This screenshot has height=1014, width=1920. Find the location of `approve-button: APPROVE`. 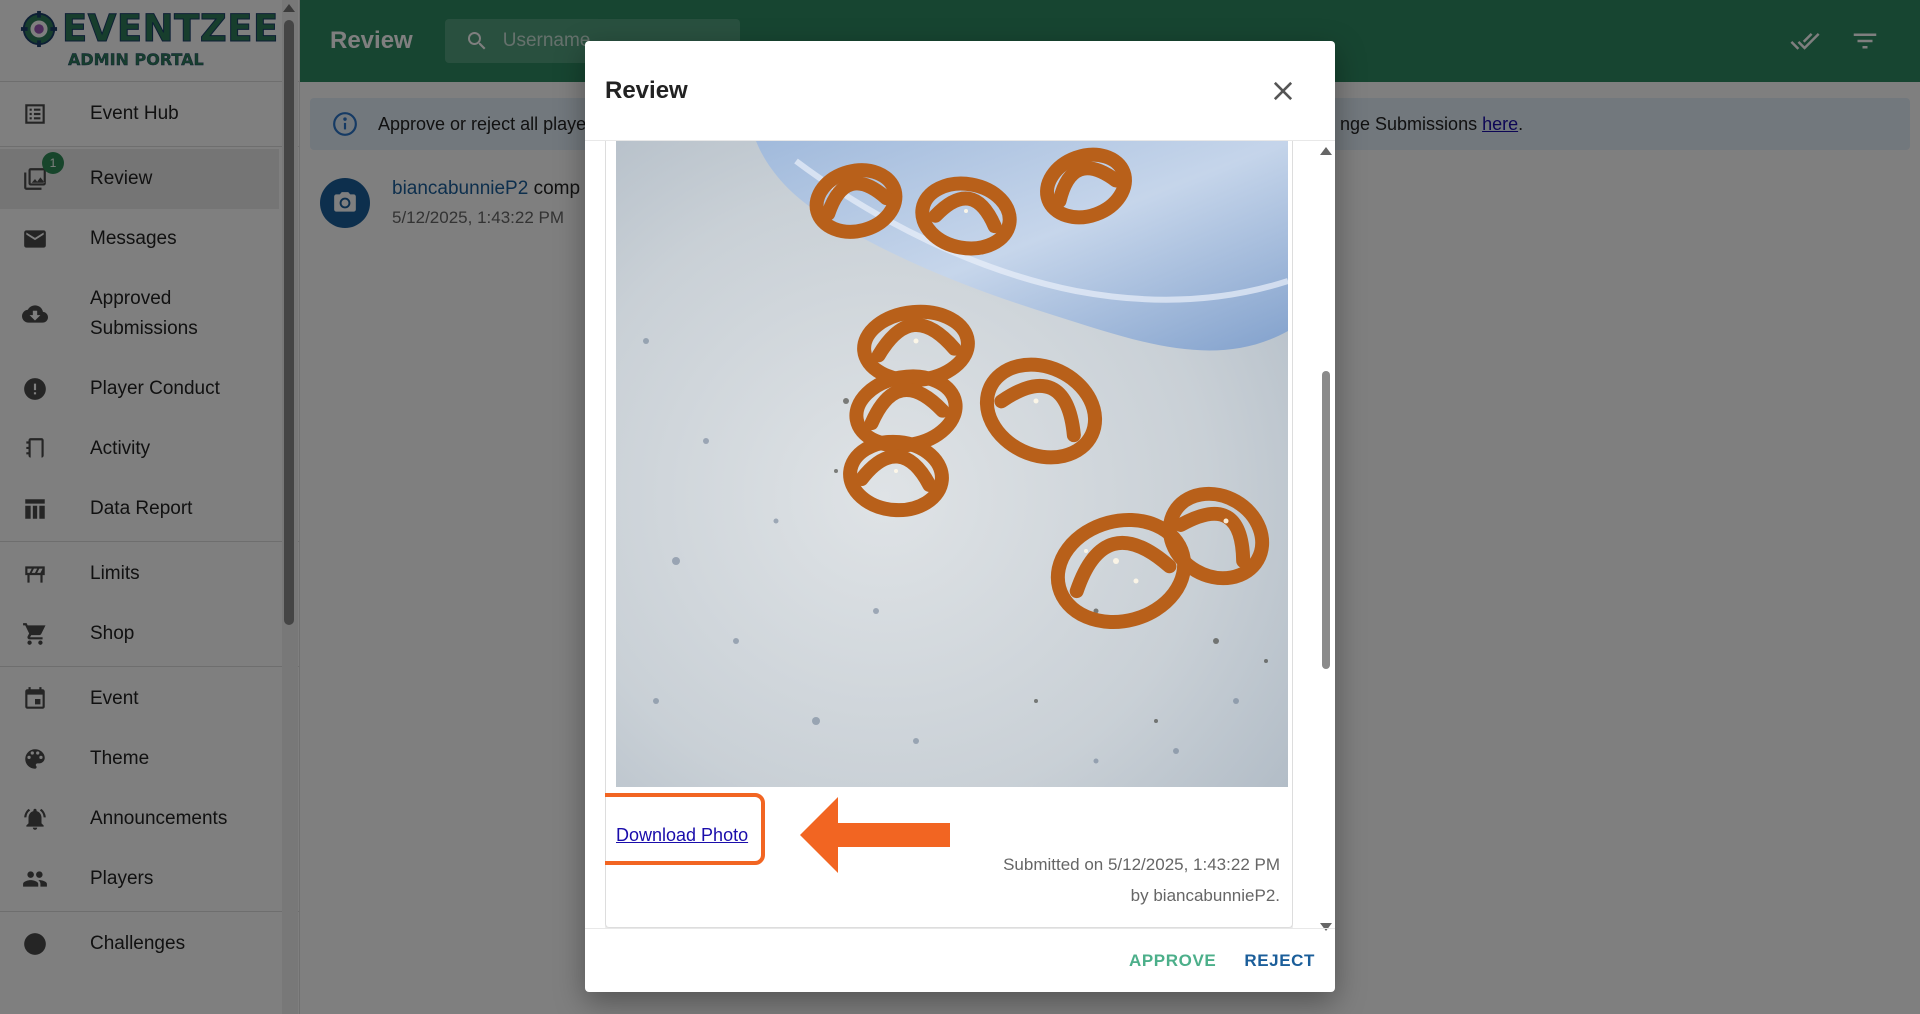

approve-button: APPROVE is located at coordinates (1172, 961).